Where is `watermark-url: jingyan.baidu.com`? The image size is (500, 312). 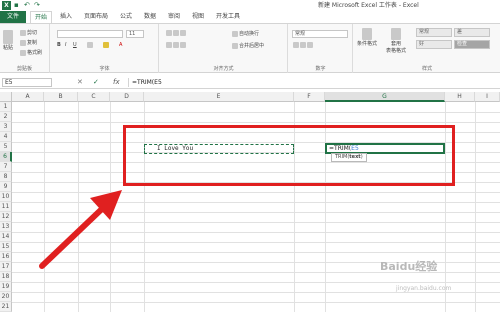 watermark-url: jingyan.baidu.com is located at coordinates (424, 288).